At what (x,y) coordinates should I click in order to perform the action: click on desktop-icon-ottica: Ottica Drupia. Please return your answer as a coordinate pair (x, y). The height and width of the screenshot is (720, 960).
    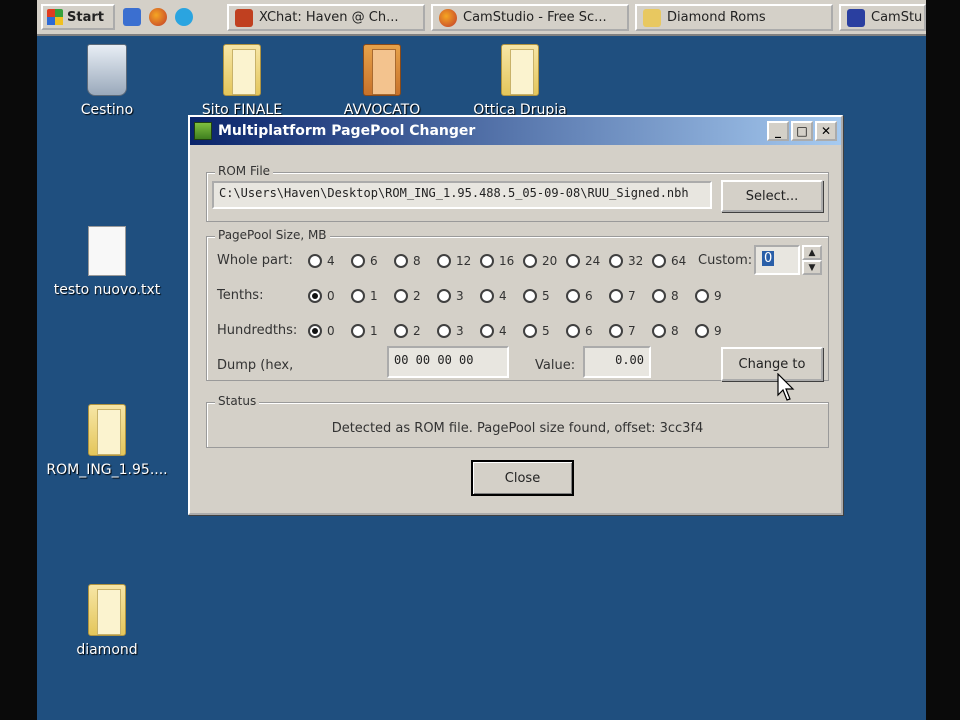
    Looking at the image, I should click on (520, 81).